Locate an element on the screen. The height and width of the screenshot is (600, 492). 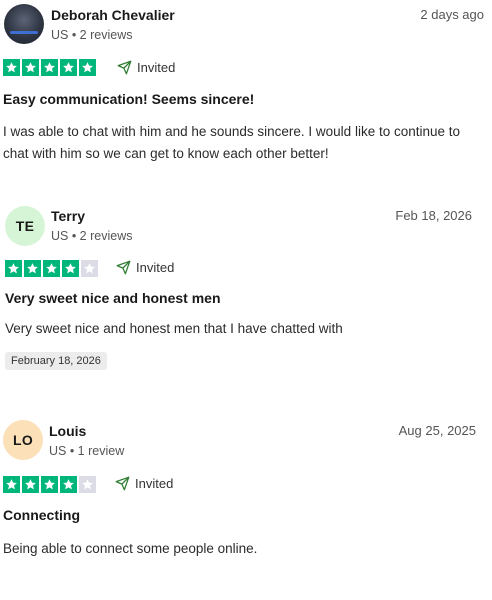
avatar-initials: LO is located at coordinates (23, 440).